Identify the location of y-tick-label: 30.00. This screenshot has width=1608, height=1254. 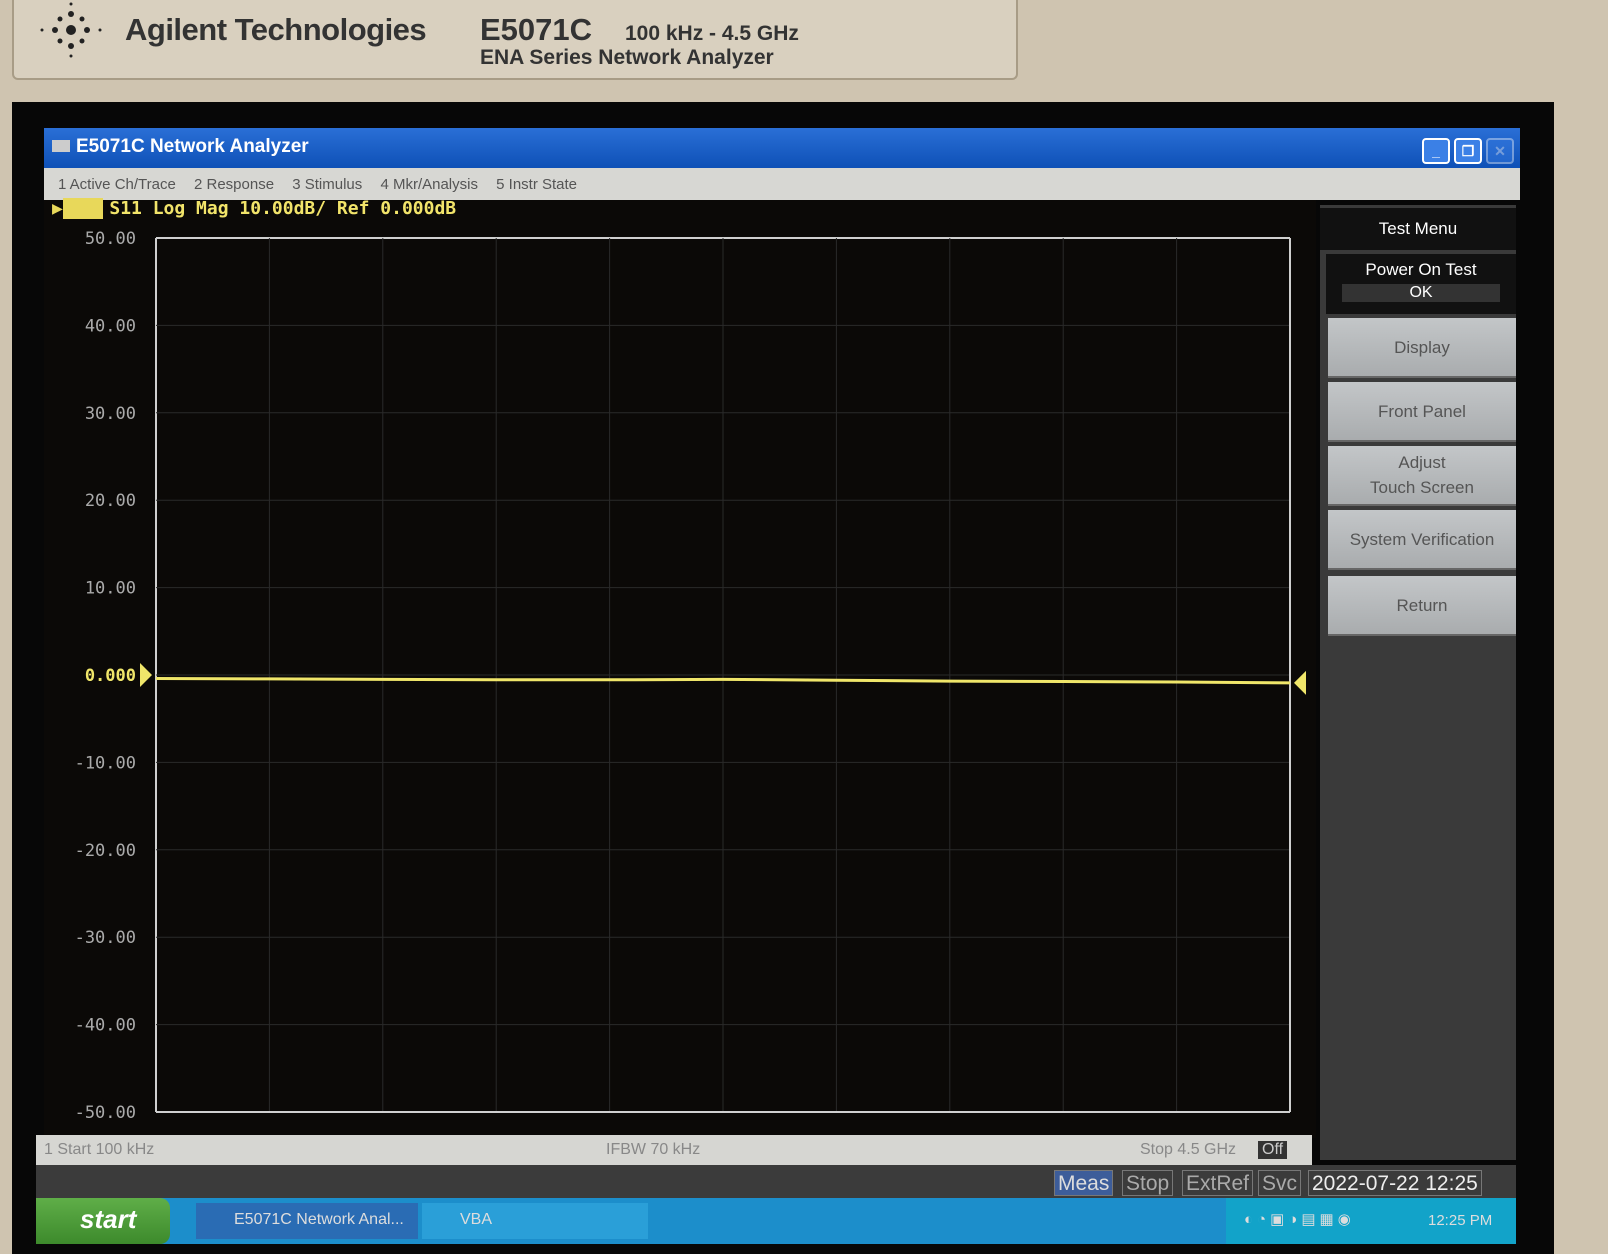
(110, 414).